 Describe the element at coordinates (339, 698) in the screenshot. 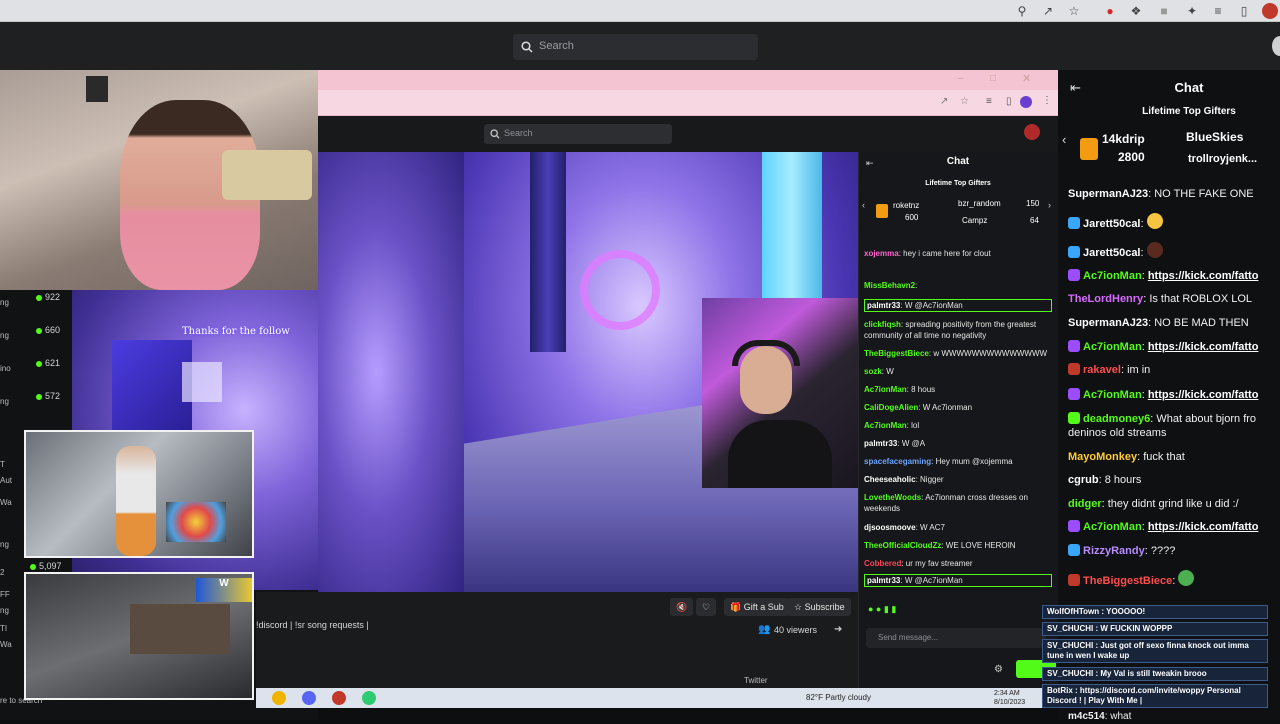

I see `opera-icon` at that location.